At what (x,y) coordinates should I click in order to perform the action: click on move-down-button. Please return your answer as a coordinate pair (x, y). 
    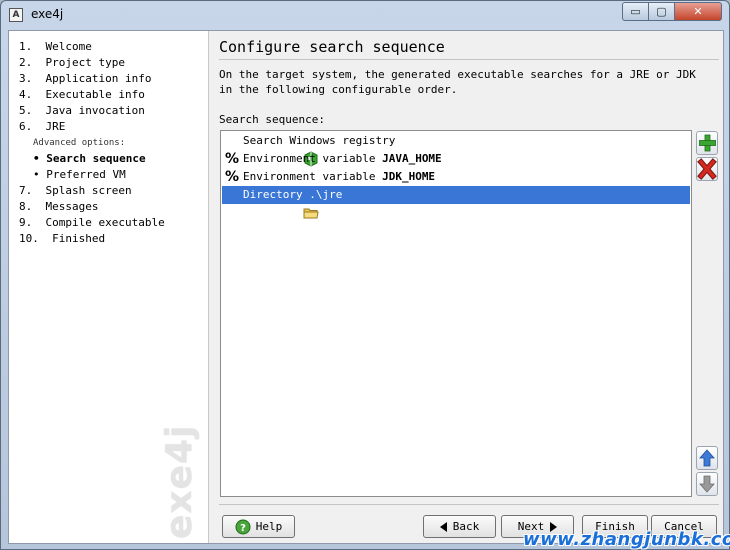
    Looking at the image, I should click on (707, 484).